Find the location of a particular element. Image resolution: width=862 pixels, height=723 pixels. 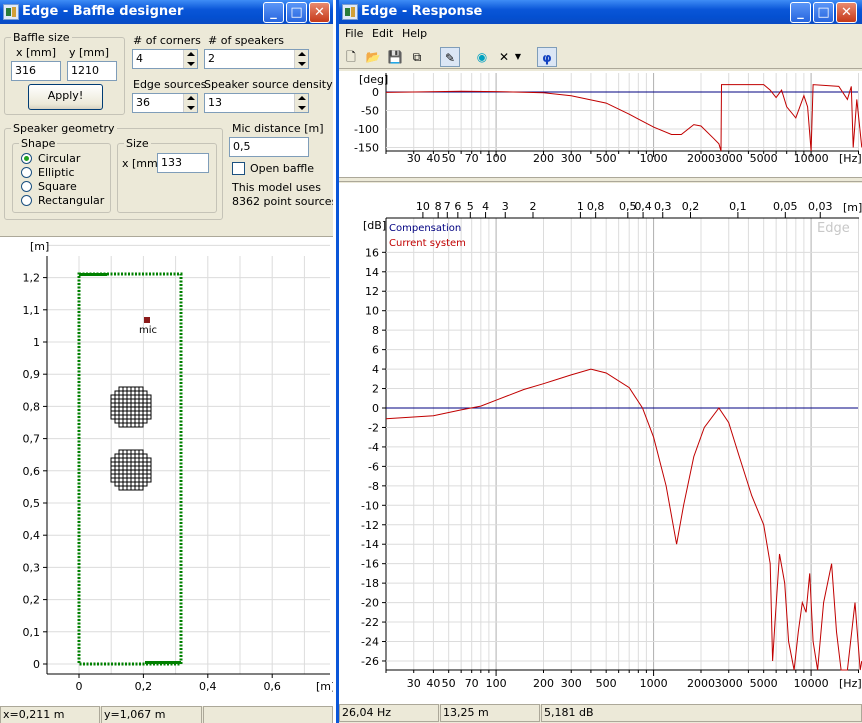

y-tick-label: 0,9 is located at coordinates (32, 374).